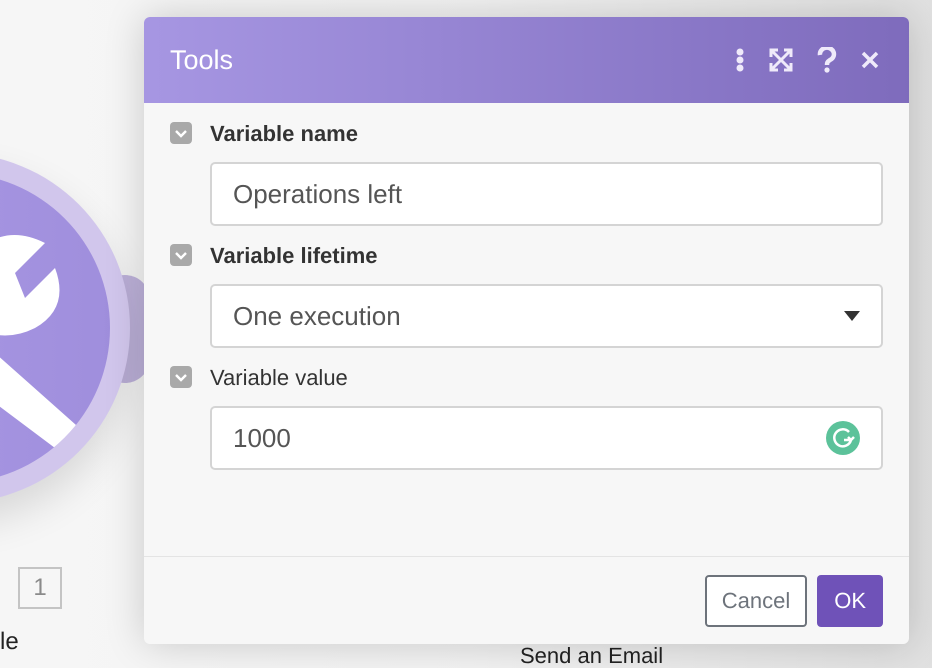 This screenshot has width=932, height=668. What do you see at coordinates (294, 256) in the screenshot?
I see `field-label: Variable lifetime` at bounding box center [294, 256].